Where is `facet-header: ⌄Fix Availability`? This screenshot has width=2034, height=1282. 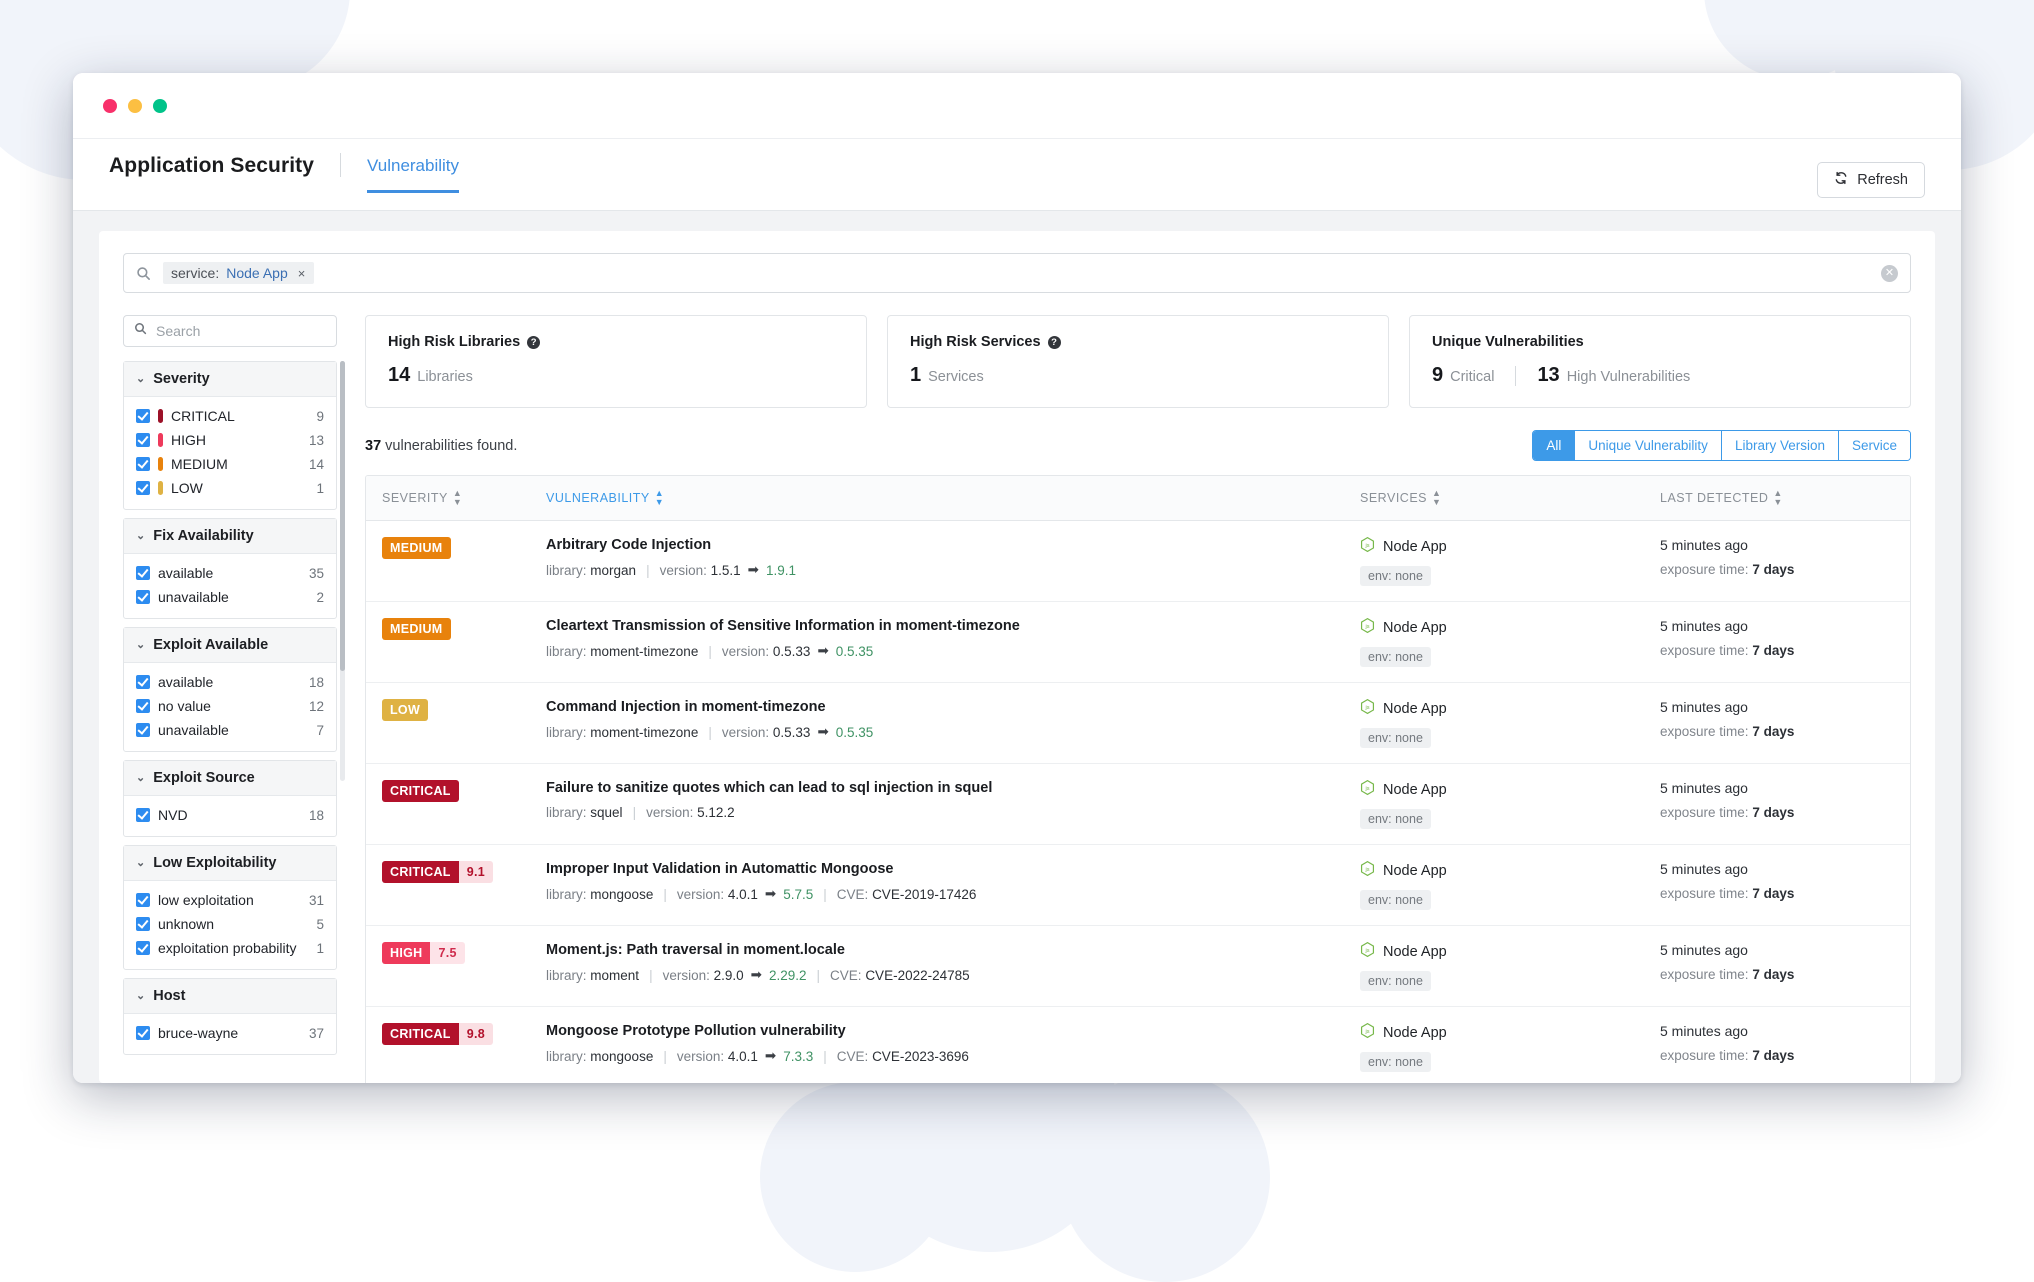 facet-header: ⌄Fix Availability is located at coordinates (230, 536).